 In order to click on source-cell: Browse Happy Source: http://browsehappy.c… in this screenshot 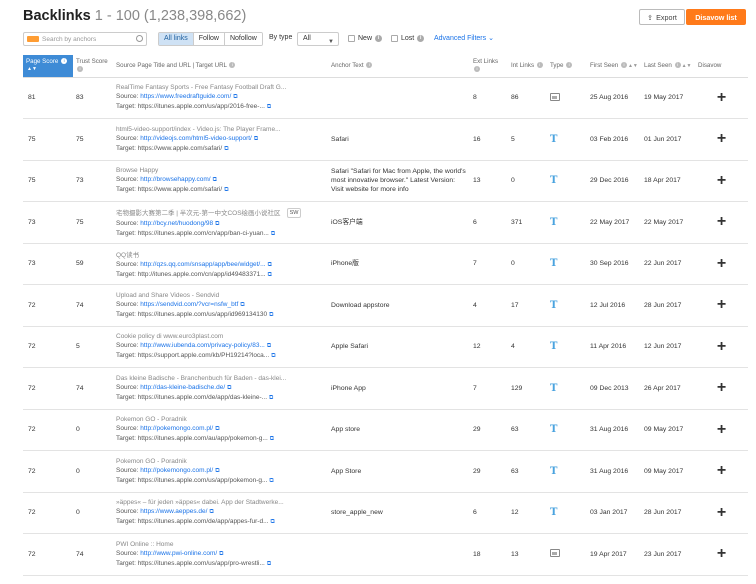, I will do `click(220, 181)`.